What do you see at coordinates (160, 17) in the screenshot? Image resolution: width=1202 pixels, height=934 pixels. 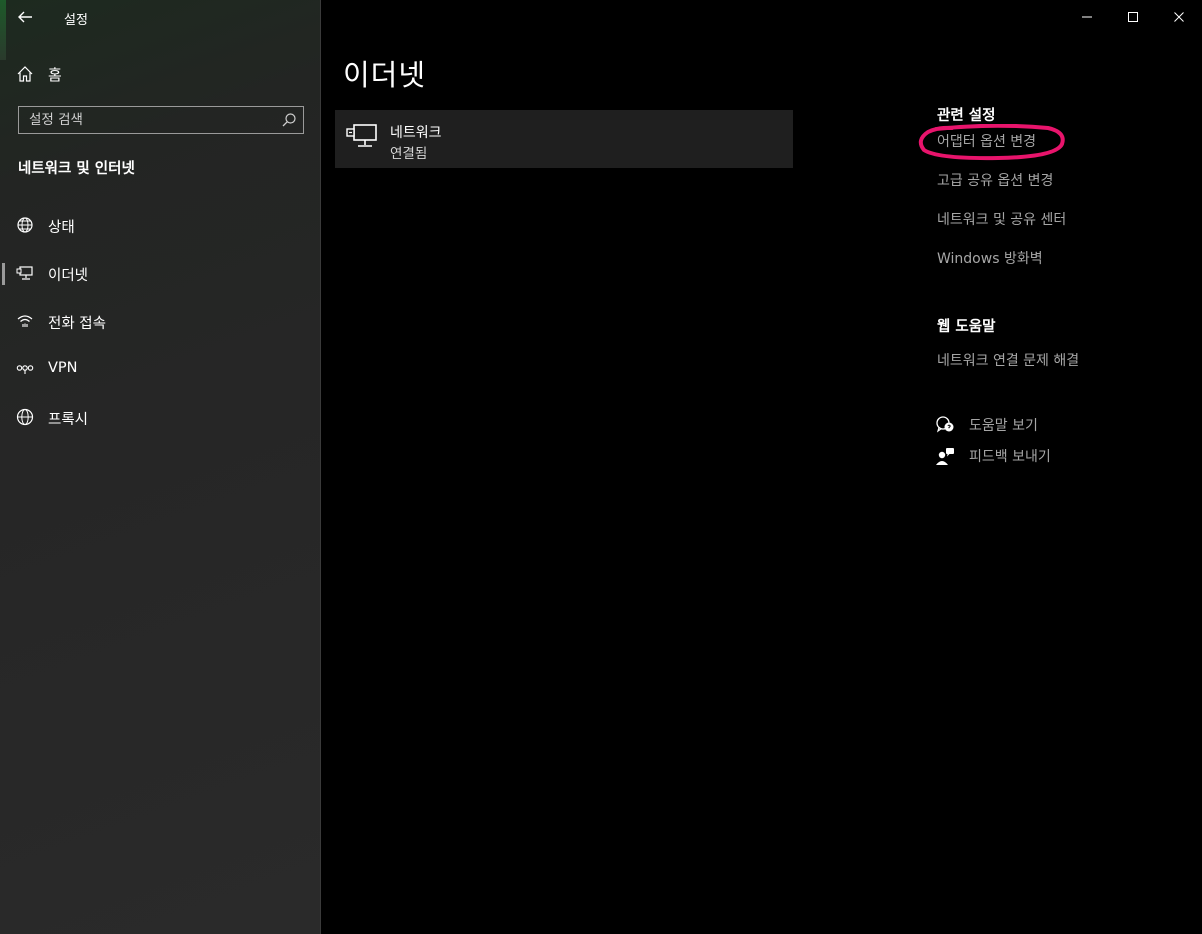 I see `titlebar-left: 설정` at bounding box center [160, 17].